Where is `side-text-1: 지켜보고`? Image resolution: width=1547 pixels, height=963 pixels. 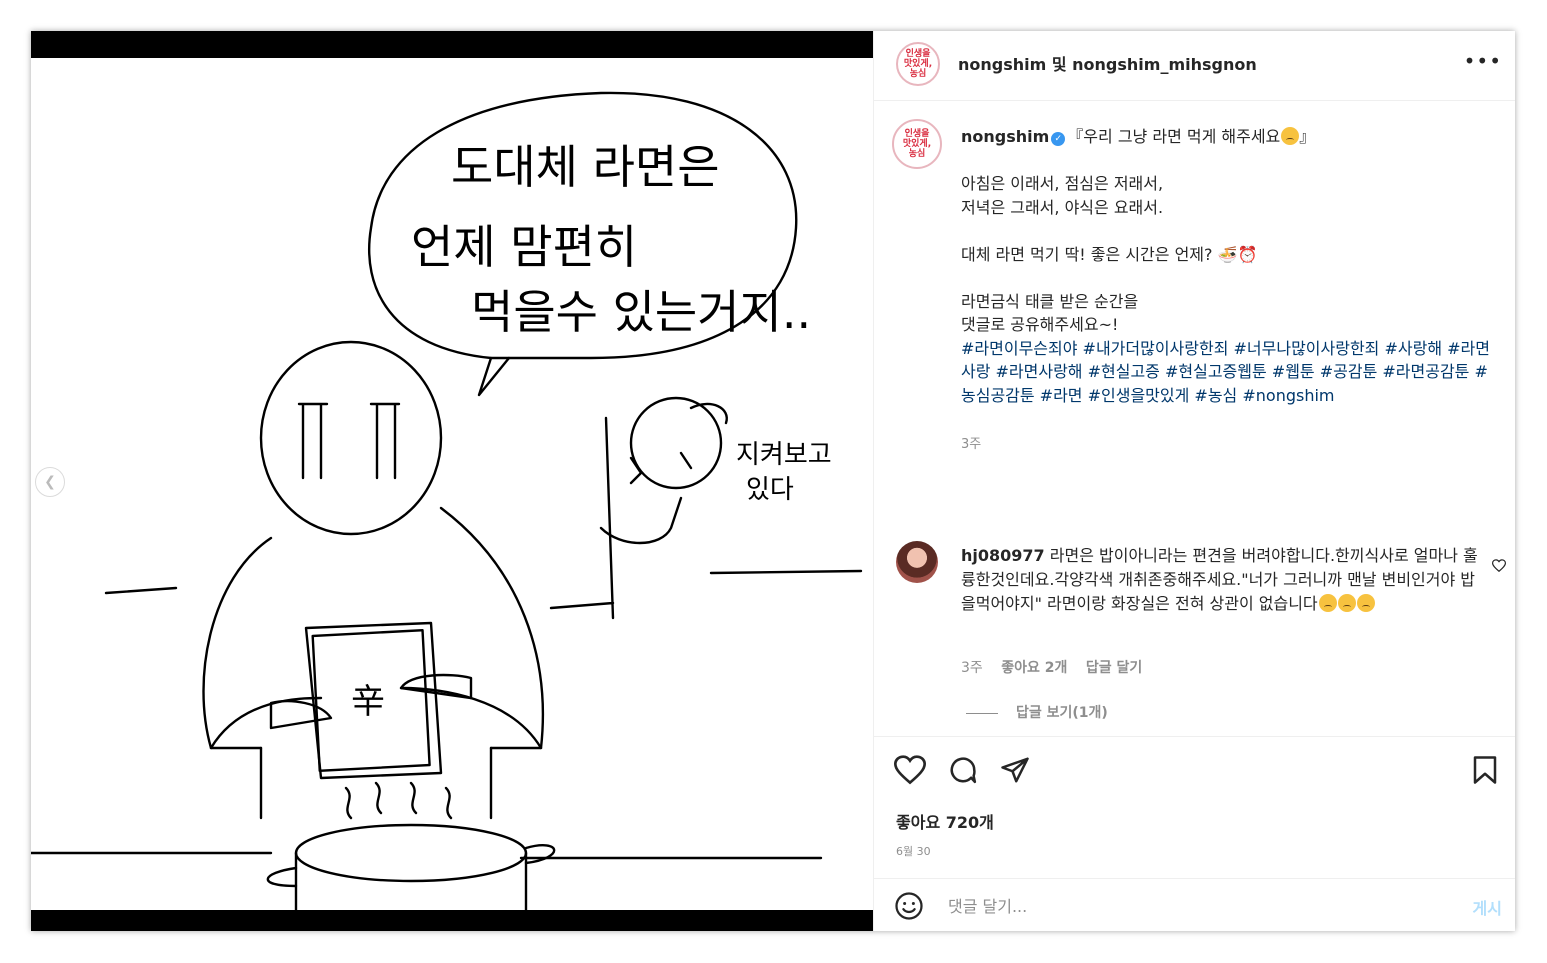
side-text-1: 지켜보고 is located at coordinates (784, 455).